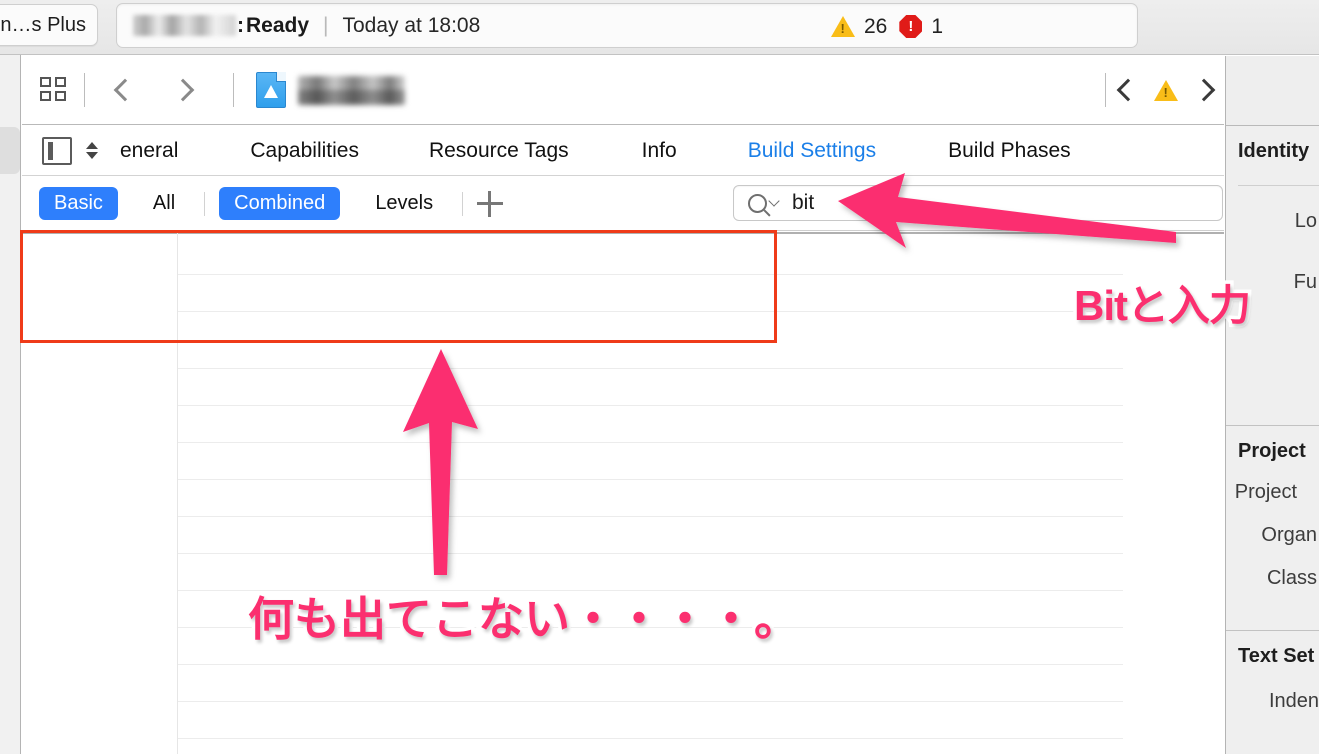 This screenshot has height=754, width=1319. I want to click on tab-capabilities: Capabilities, so click(304, 151).